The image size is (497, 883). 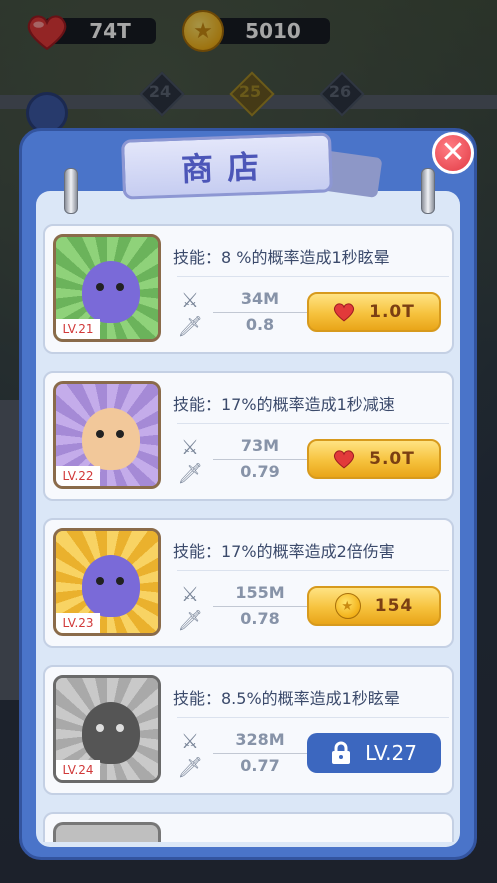 I want to click on skill-description: 技能：8.5%的概率造成1秒眩晕, so click(x=286, y=698).